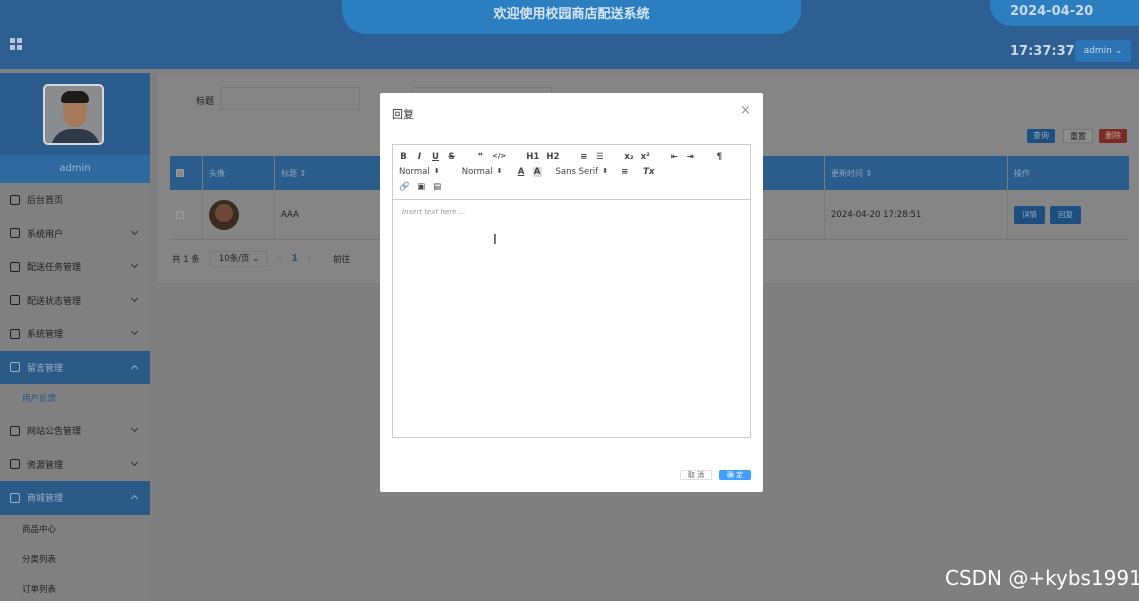 The height and width of the screenshot is (601, 1139). Describe the element at coordinates (15, 497) in the screenshot. I see `shop-icon` at that location.